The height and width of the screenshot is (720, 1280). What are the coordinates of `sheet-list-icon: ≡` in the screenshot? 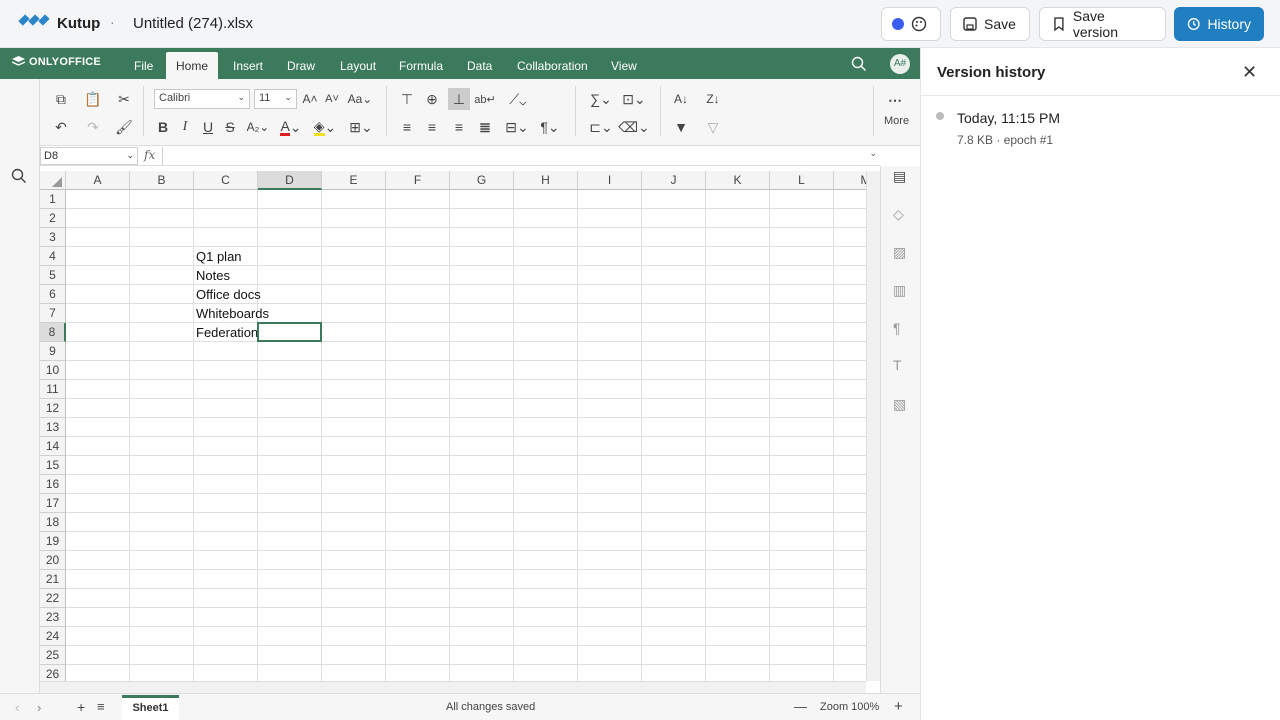 It's located at (101, 706).